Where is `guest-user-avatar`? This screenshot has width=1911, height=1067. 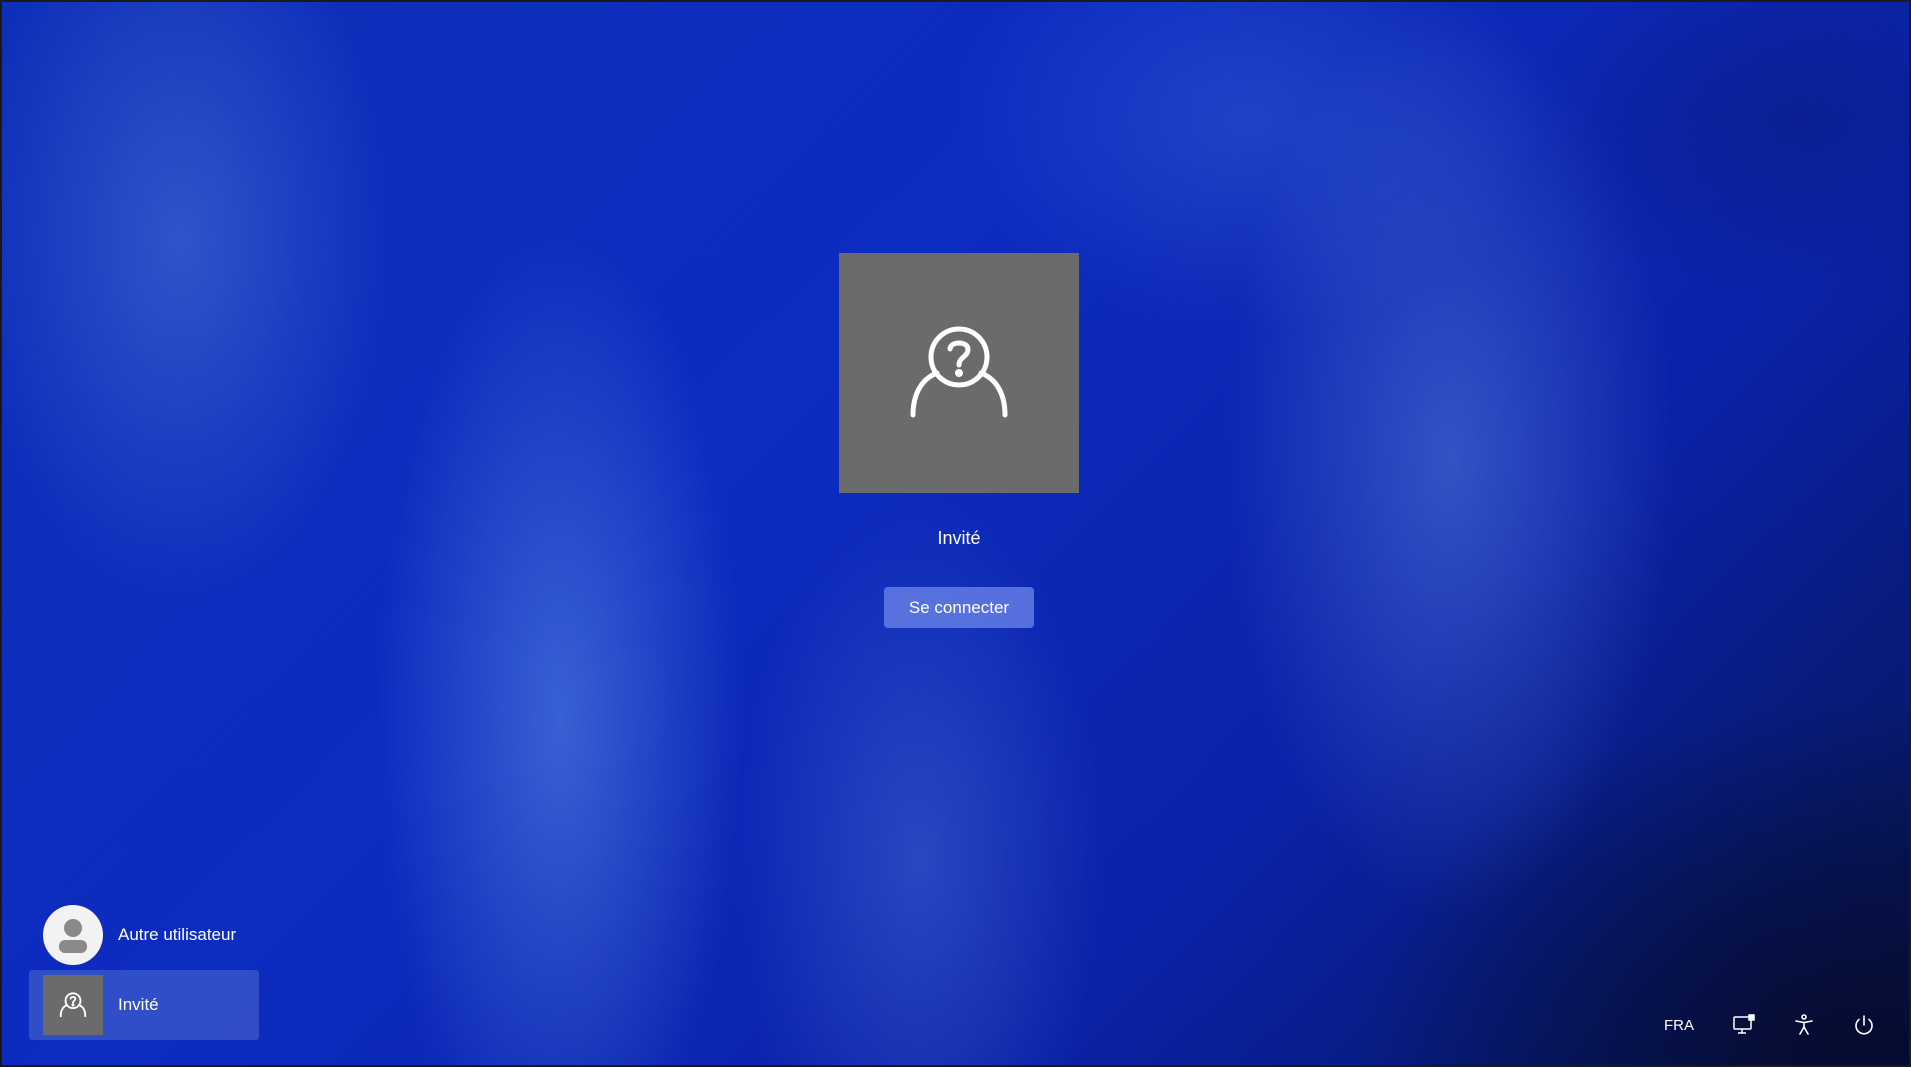 guest-user-avatar is located at coordinates (73, 1005).